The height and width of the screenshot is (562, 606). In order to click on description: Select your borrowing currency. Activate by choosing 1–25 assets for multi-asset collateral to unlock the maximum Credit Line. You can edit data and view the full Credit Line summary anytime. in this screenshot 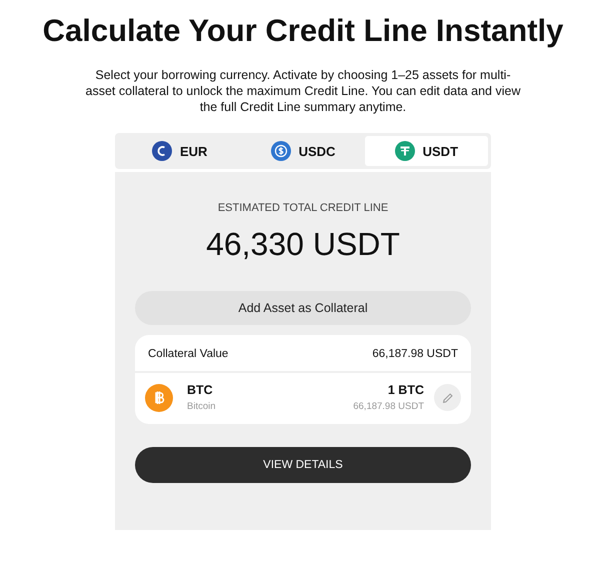, I will do `click(303, 91)`.